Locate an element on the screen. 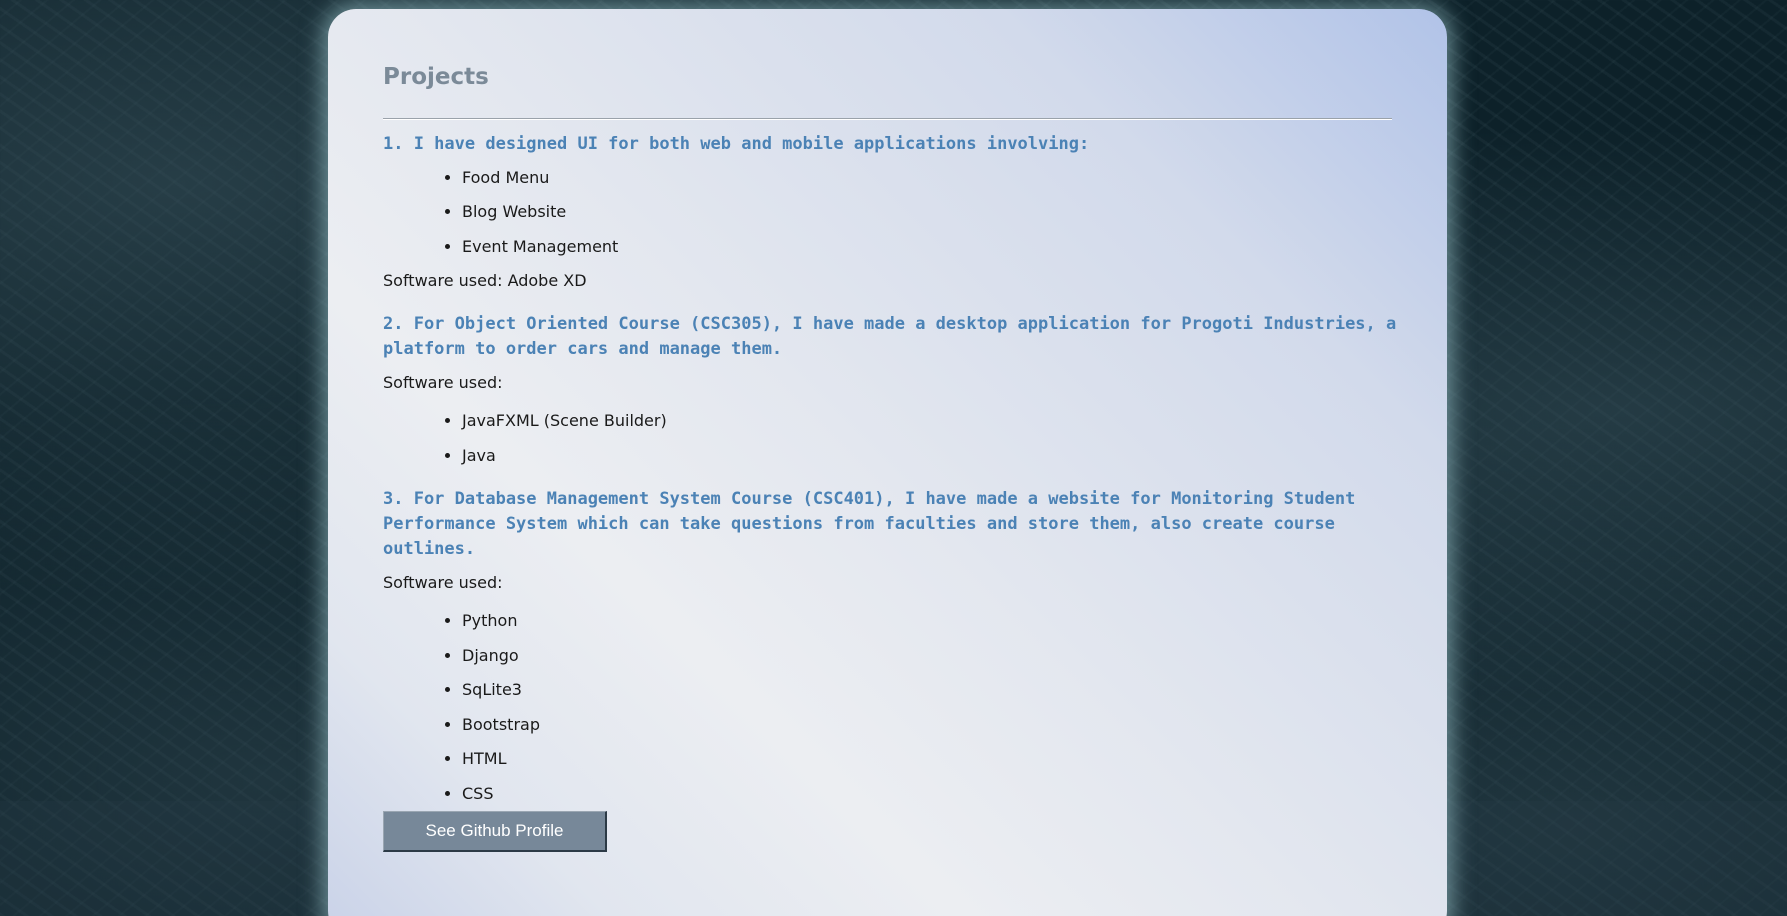  software-used-text: Software used: Adobe XD is located at coordinates (485, 281).